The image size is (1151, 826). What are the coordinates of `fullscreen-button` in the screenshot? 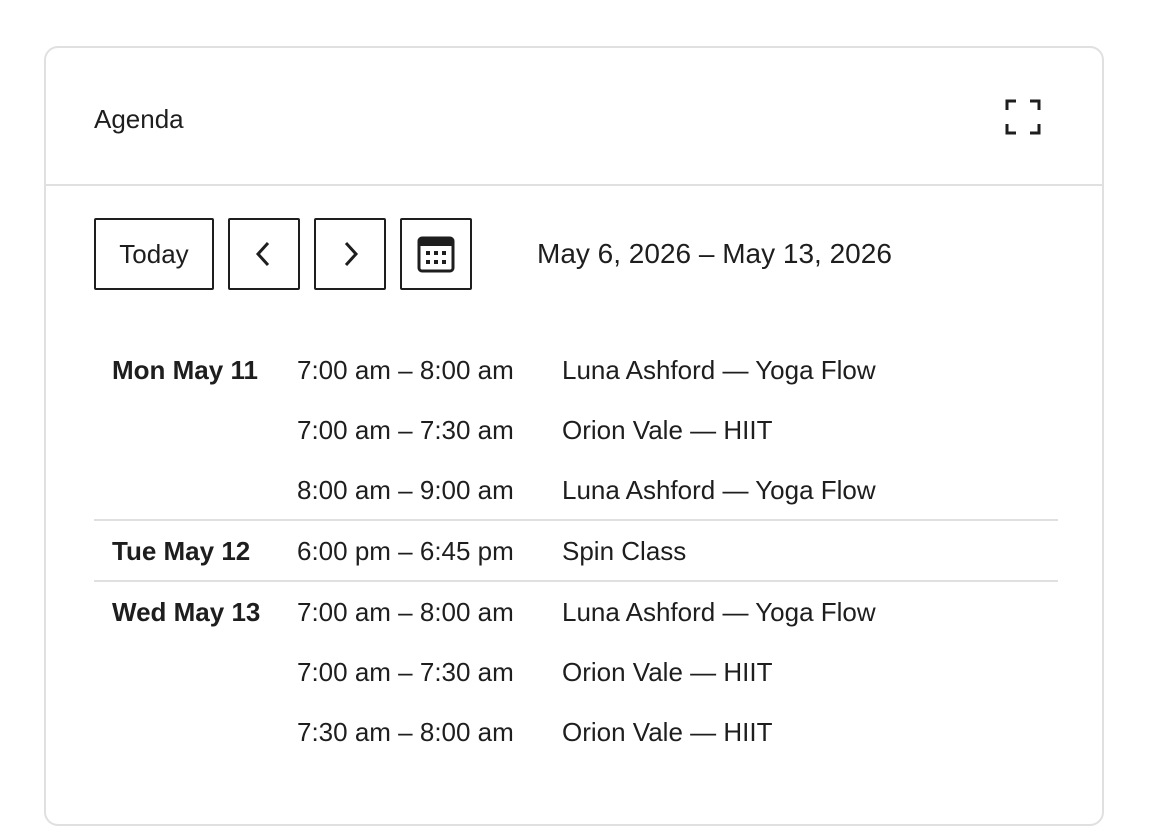 It's located at (1023, 117).